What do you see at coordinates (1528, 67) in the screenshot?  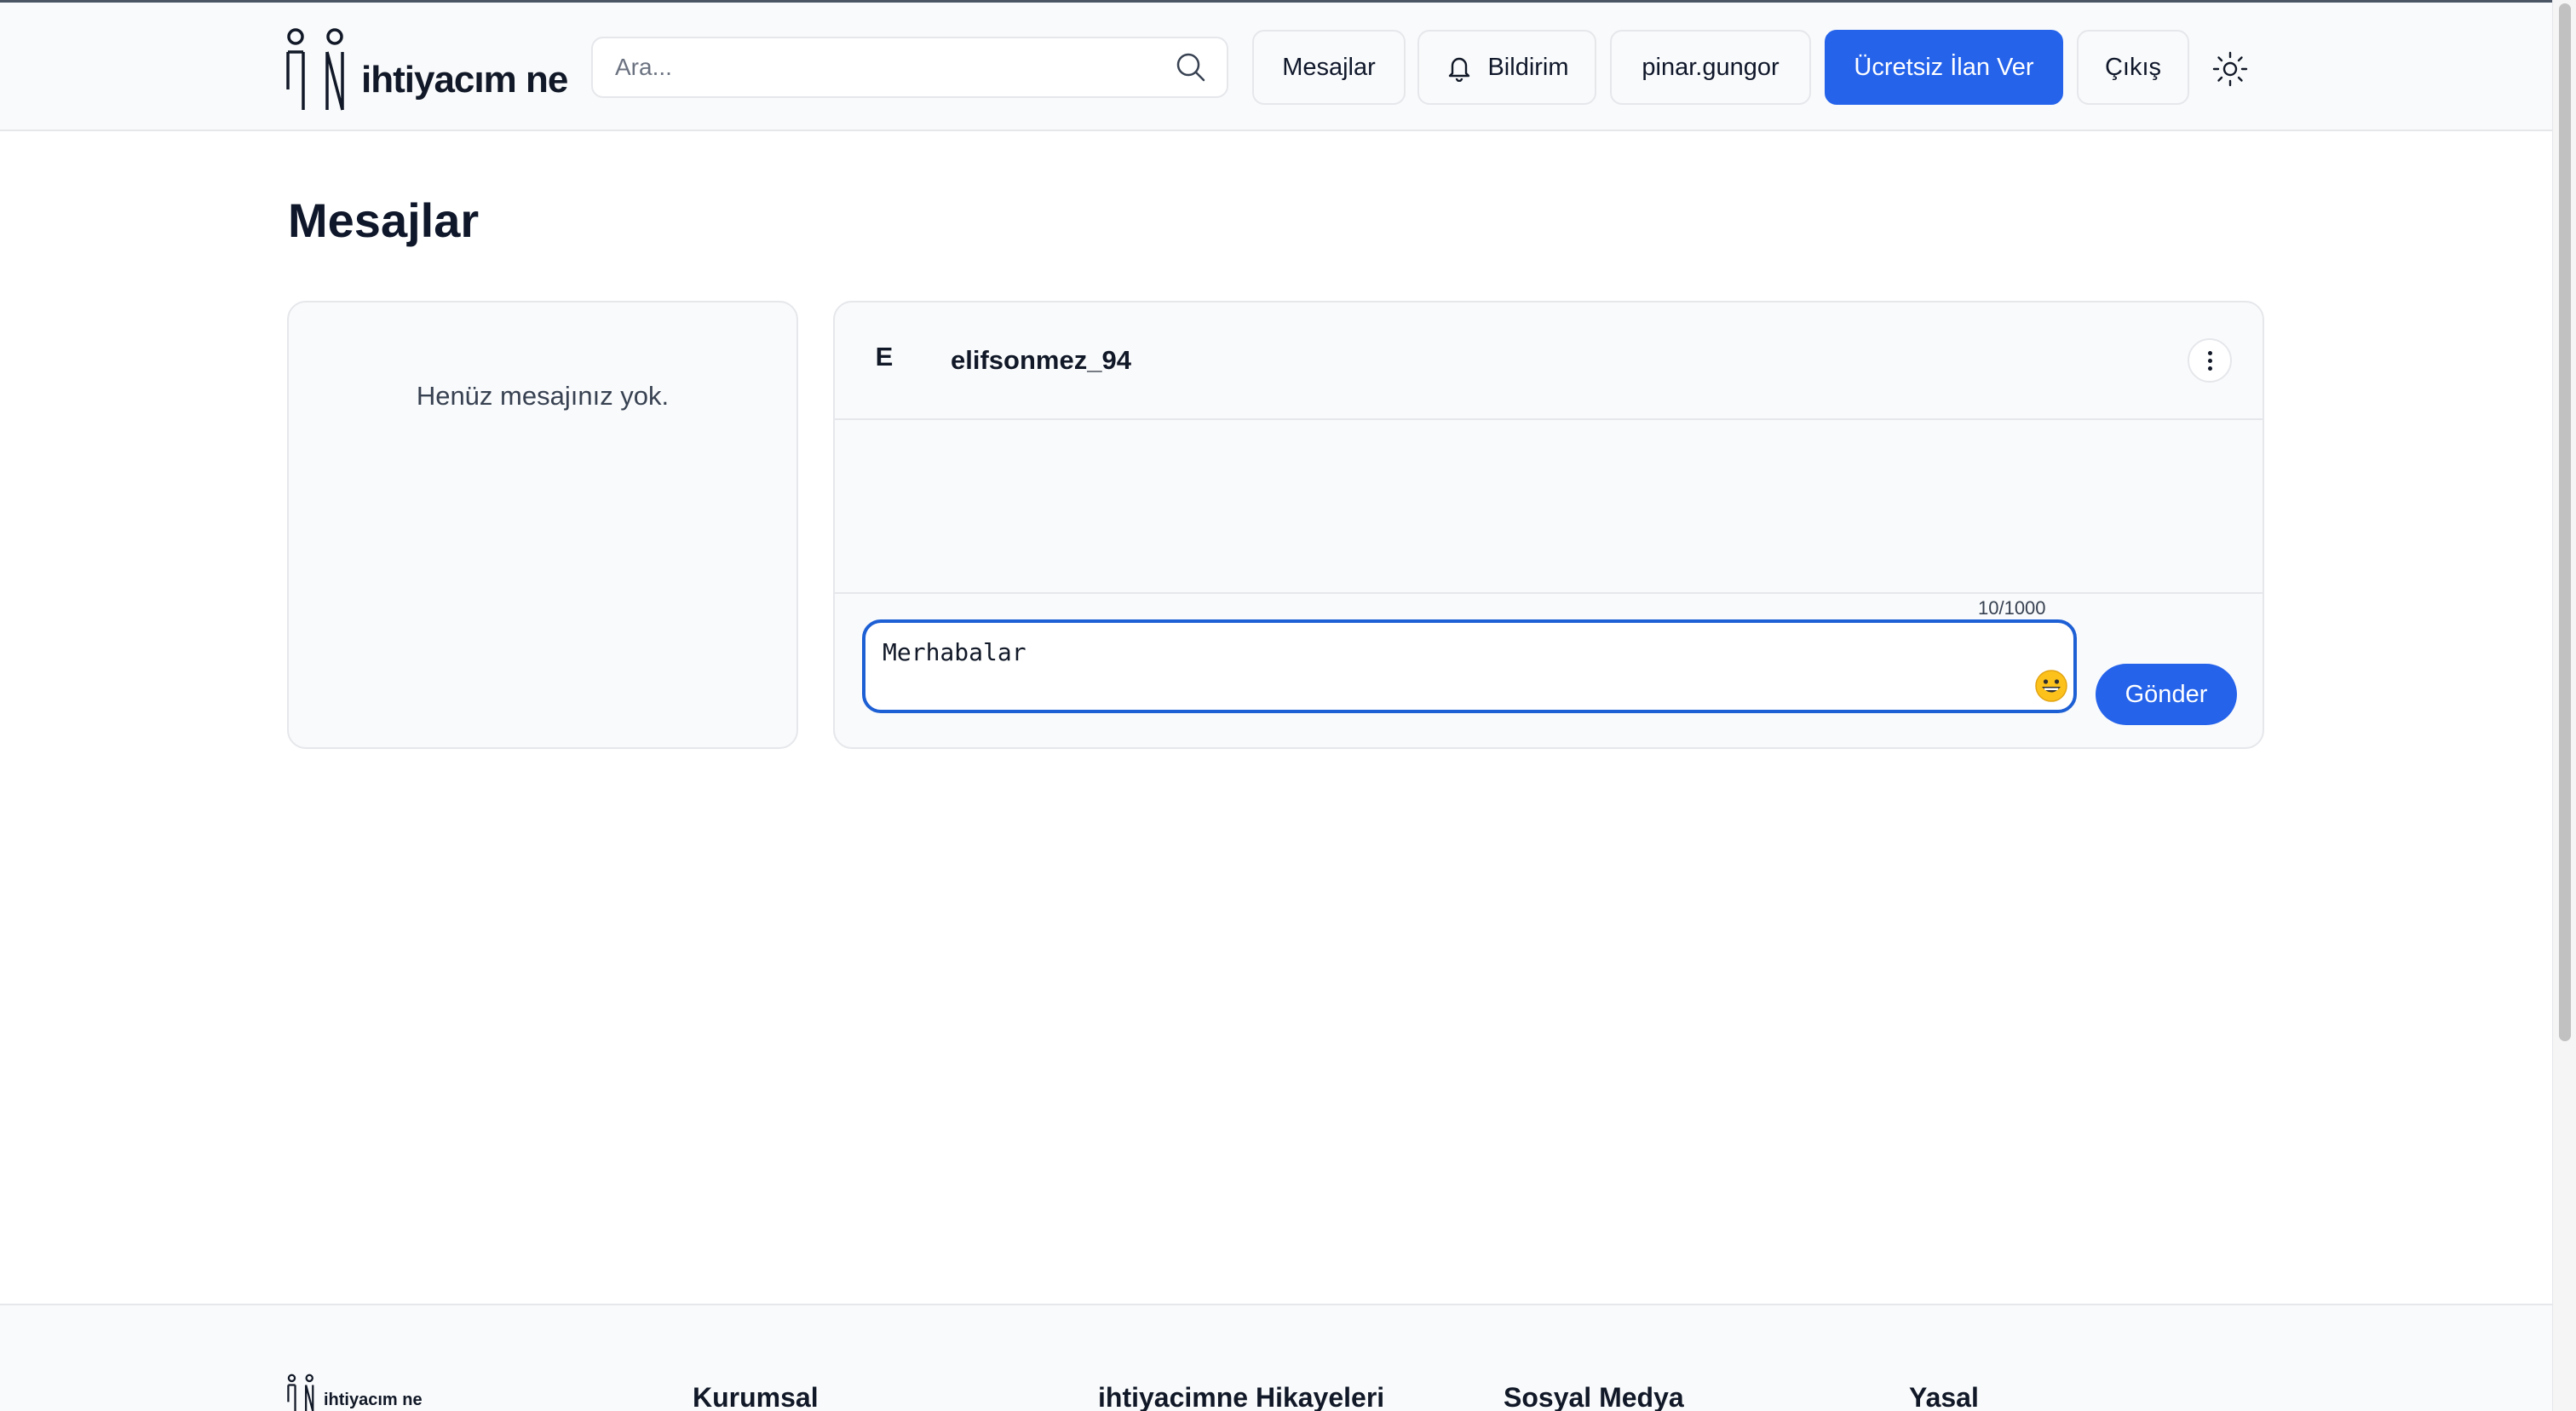 I see `notifications-button-label: Bildirim` at bounding box center [1528, 67].